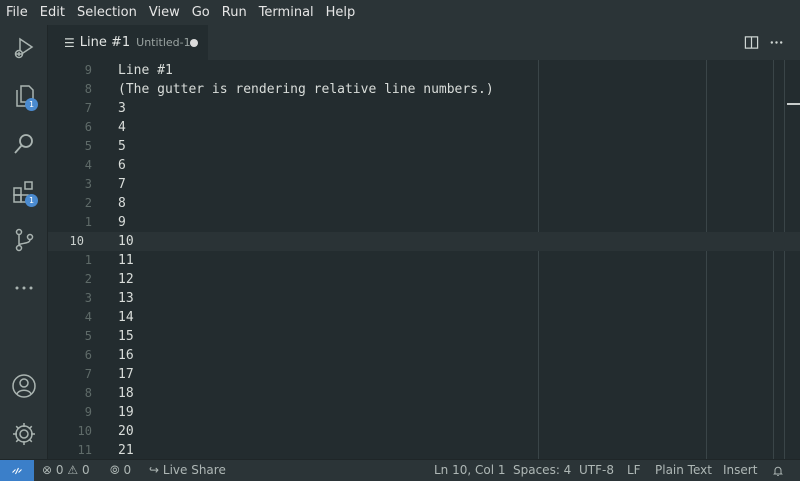  Describe the element at coordinates (126, 393) in the screenshot. I see `line-text: 18` at that location.